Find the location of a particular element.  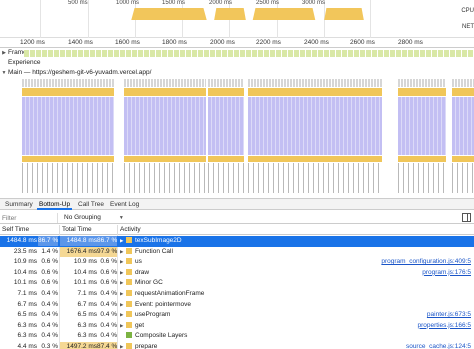

sidebar-toggle-icon is located at coordinates (466, 217).